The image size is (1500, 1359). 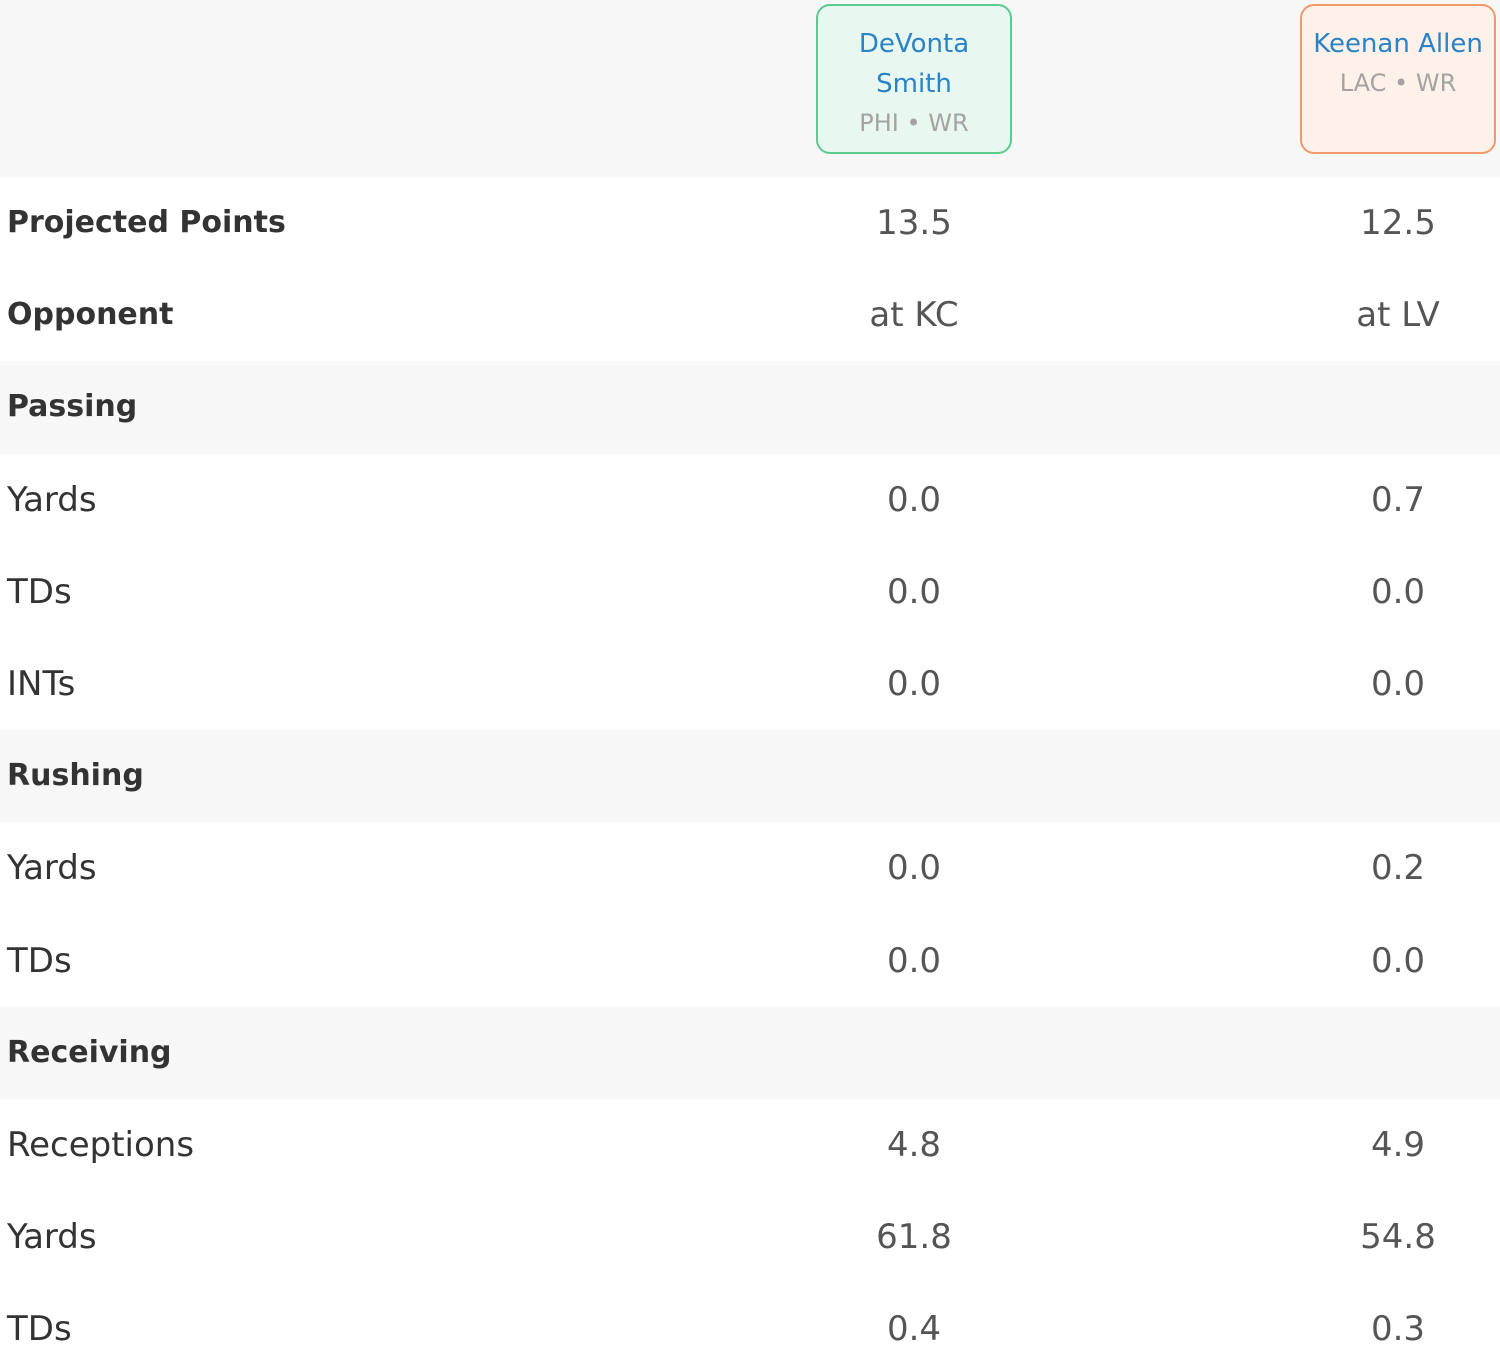 What do you see at coordinates (72, 407) in the screenshot?
I see `section-label: Passing` at bounding box center [72, 407].